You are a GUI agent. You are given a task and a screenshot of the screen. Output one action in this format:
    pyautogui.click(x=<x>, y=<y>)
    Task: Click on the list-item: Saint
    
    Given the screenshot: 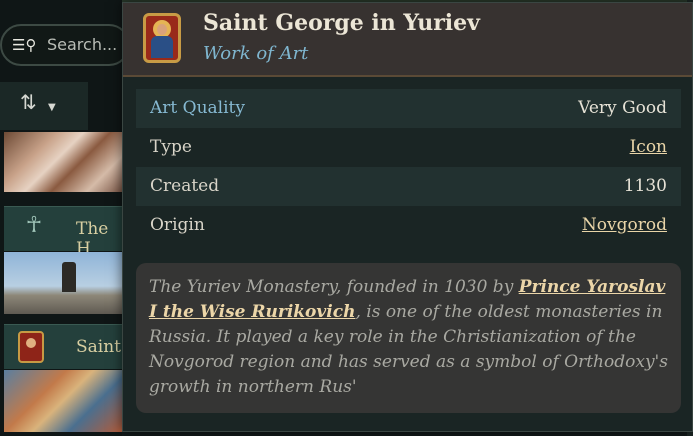 What is the action you would take?
    pyautogui.click(x=63, y=346)
    